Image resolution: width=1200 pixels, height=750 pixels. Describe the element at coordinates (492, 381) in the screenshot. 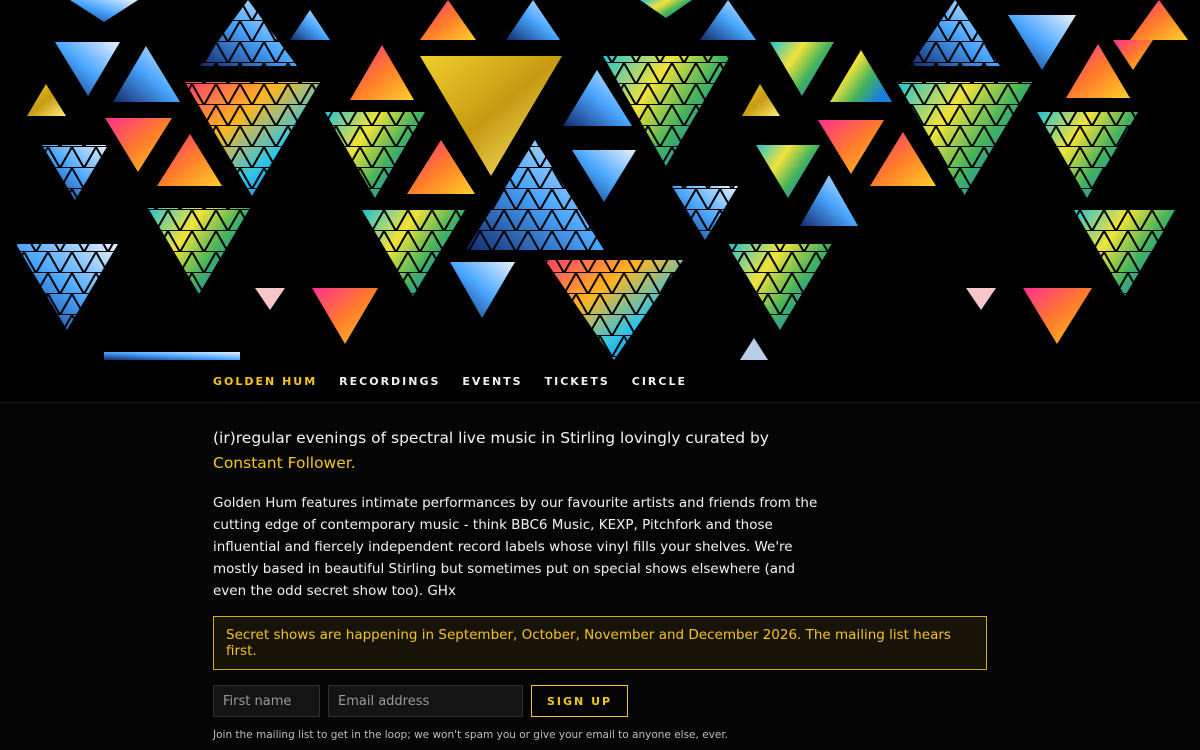

I see `nav-item-events: EVENTS` at that location.